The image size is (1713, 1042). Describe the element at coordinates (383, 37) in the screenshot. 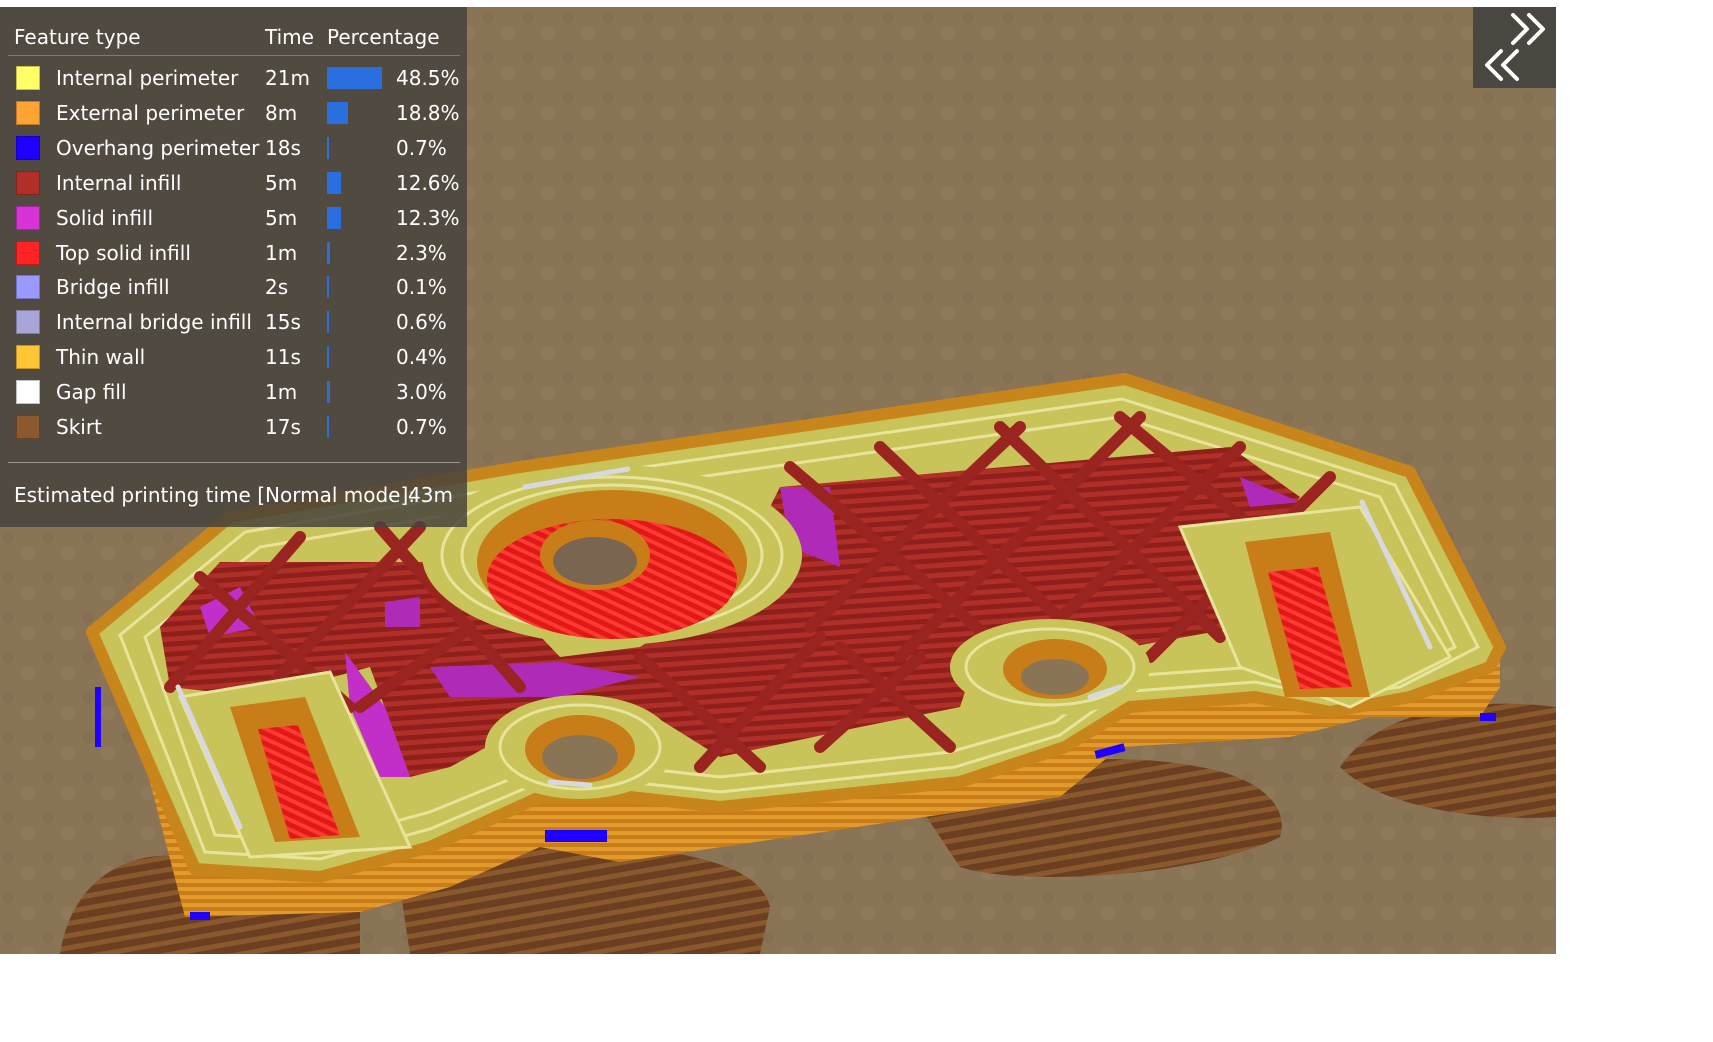

I see `legend-header-percentage: Percentage` at that location.